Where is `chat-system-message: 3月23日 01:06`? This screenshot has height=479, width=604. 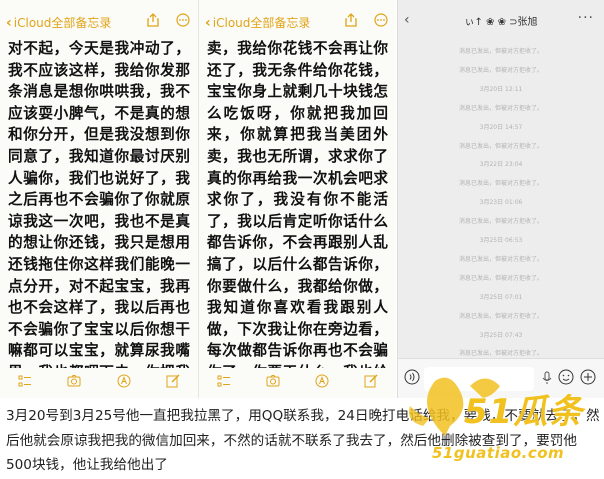 chat-system-message: 3月23日 01:06 is located at coordinates (501, 203).